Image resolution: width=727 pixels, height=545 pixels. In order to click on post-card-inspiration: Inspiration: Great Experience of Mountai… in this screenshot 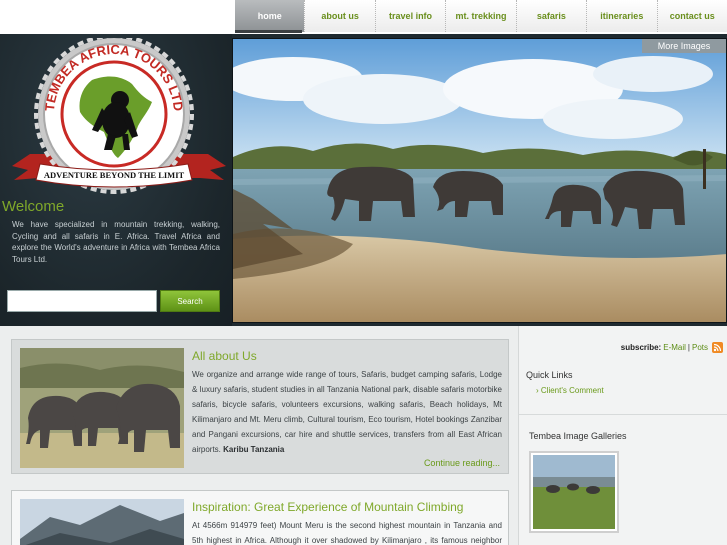, I will do `click(260, 517)`.